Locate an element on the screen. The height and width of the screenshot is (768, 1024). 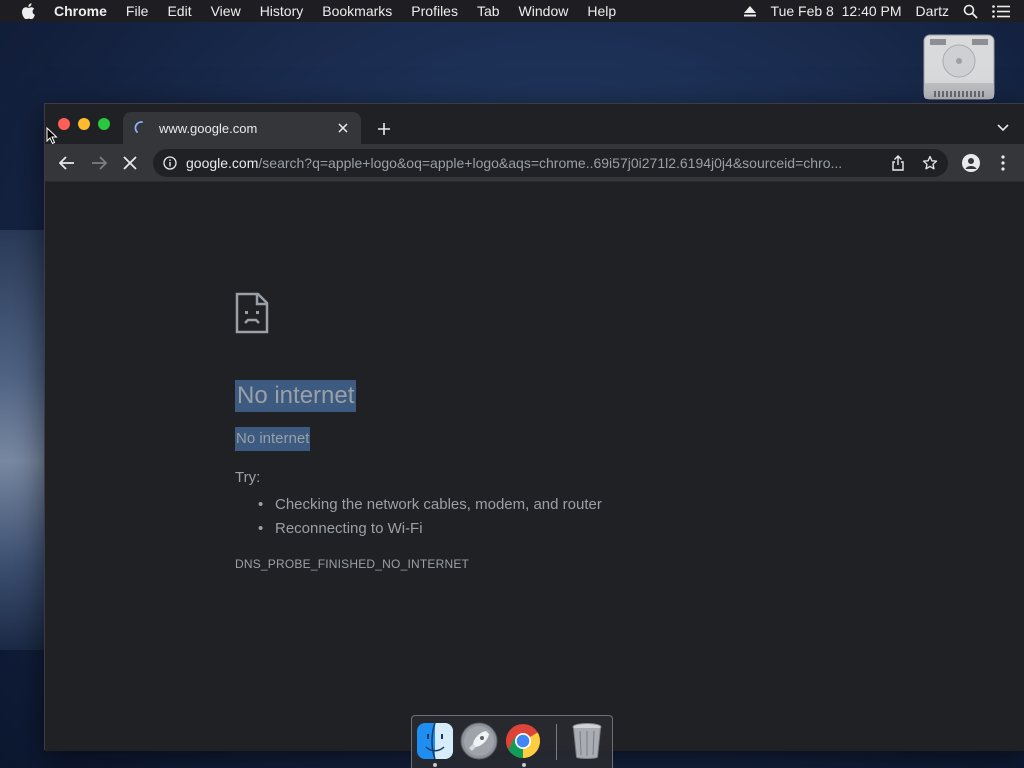
eject-icon is located at coordinates (750, 11).